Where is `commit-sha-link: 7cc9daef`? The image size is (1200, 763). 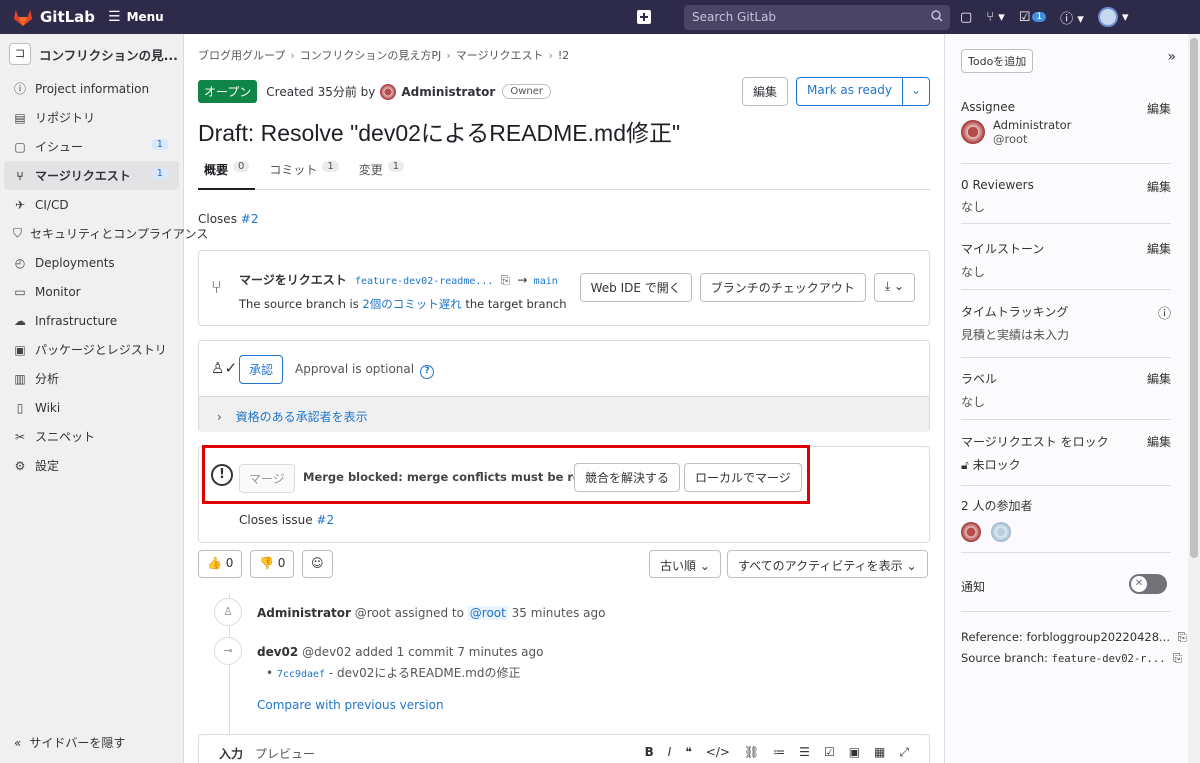 commit-sha-link: 7cc9daef is located at coordinates (301, 674).